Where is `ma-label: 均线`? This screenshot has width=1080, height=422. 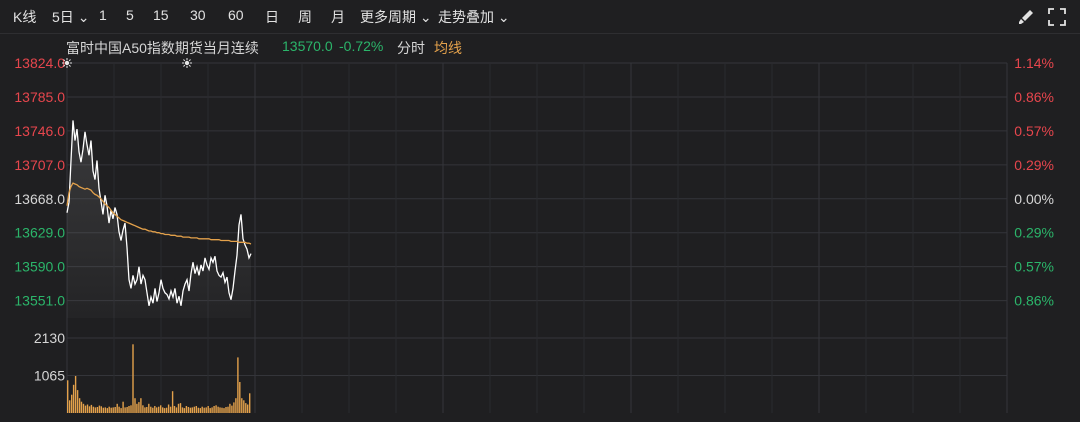
ma-label: 均线 is located at coordinates (448, 48).